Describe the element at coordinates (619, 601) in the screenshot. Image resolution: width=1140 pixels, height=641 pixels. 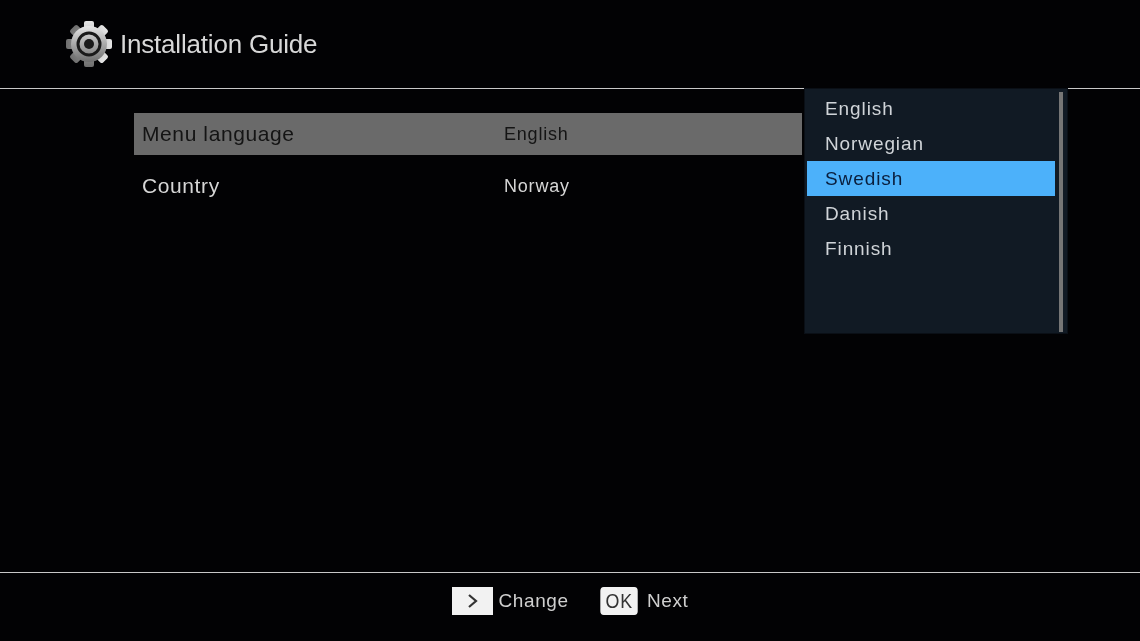
I see `ok-key: OK` at that location.